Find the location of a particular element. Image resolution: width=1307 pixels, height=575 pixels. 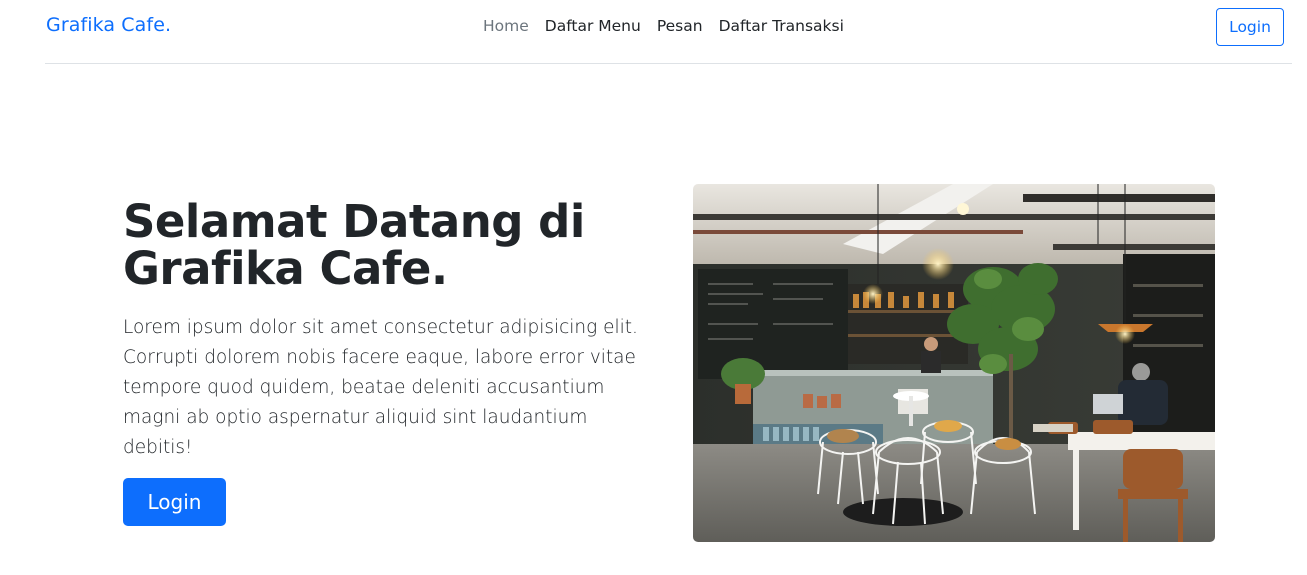

navbar-divider is located at coordinates (668, 63).